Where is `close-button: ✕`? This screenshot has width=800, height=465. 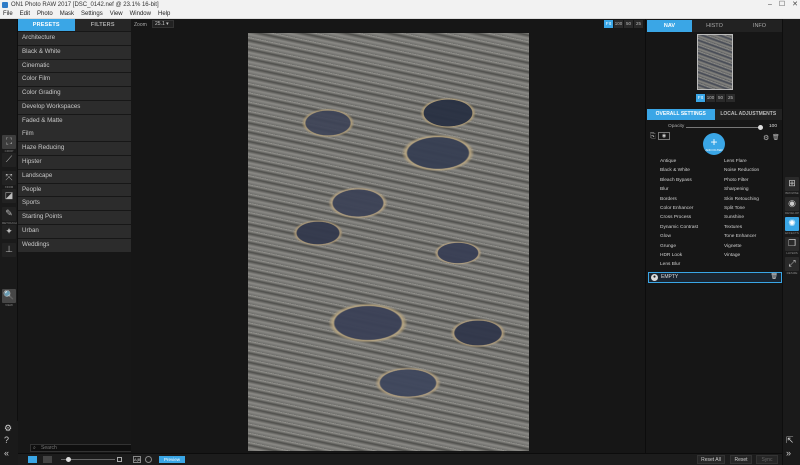
close-button: ✕ is located at coordinates (795, 5).